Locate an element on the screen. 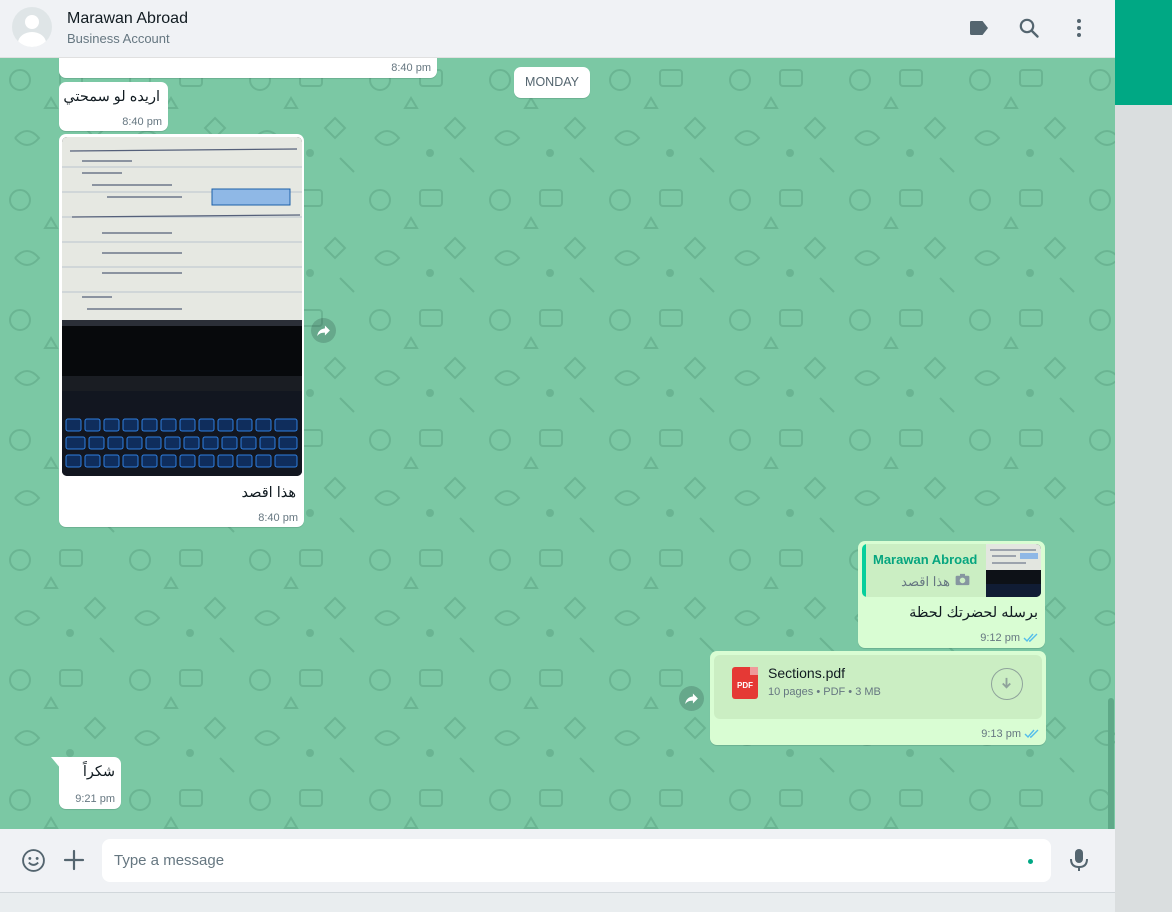 The width and height of the screenshot is (1172, 912). composer-bar is located at coordinates (557, 860).